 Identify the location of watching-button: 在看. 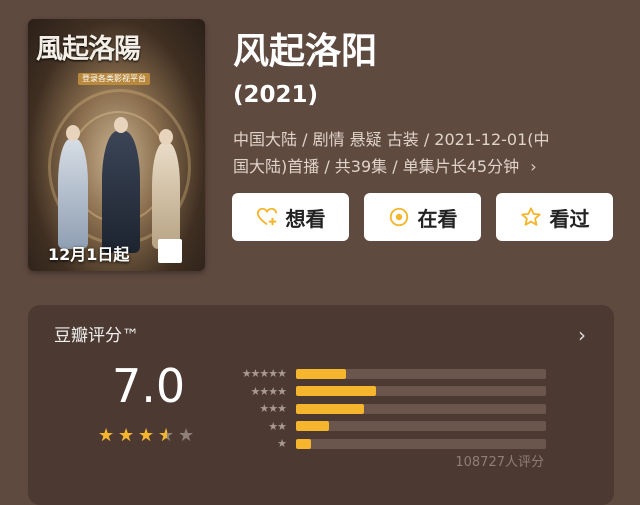
(422, 217).